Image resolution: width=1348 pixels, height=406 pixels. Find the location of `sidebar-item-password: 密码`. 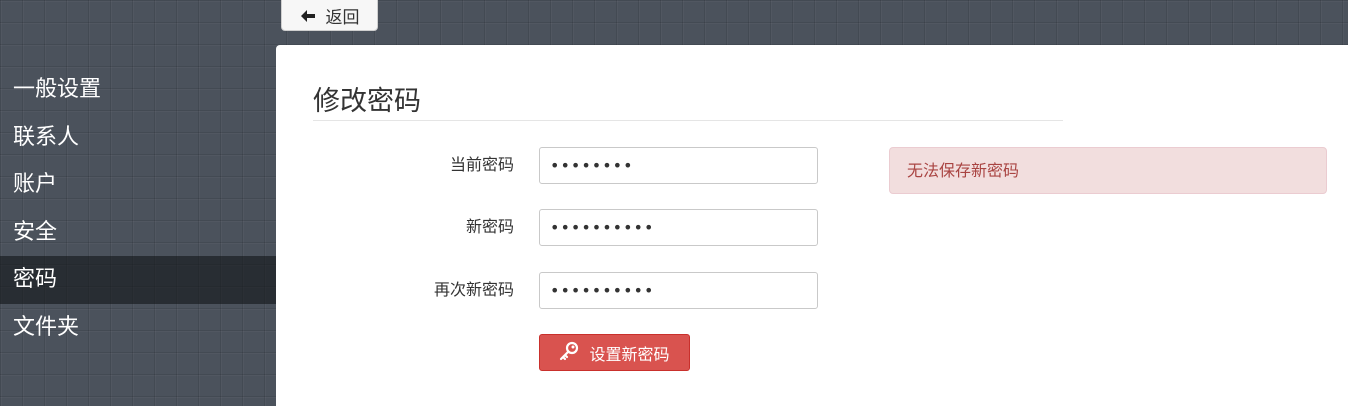

sidebar-item-password: 密码 is located at coordinates (138, 280).